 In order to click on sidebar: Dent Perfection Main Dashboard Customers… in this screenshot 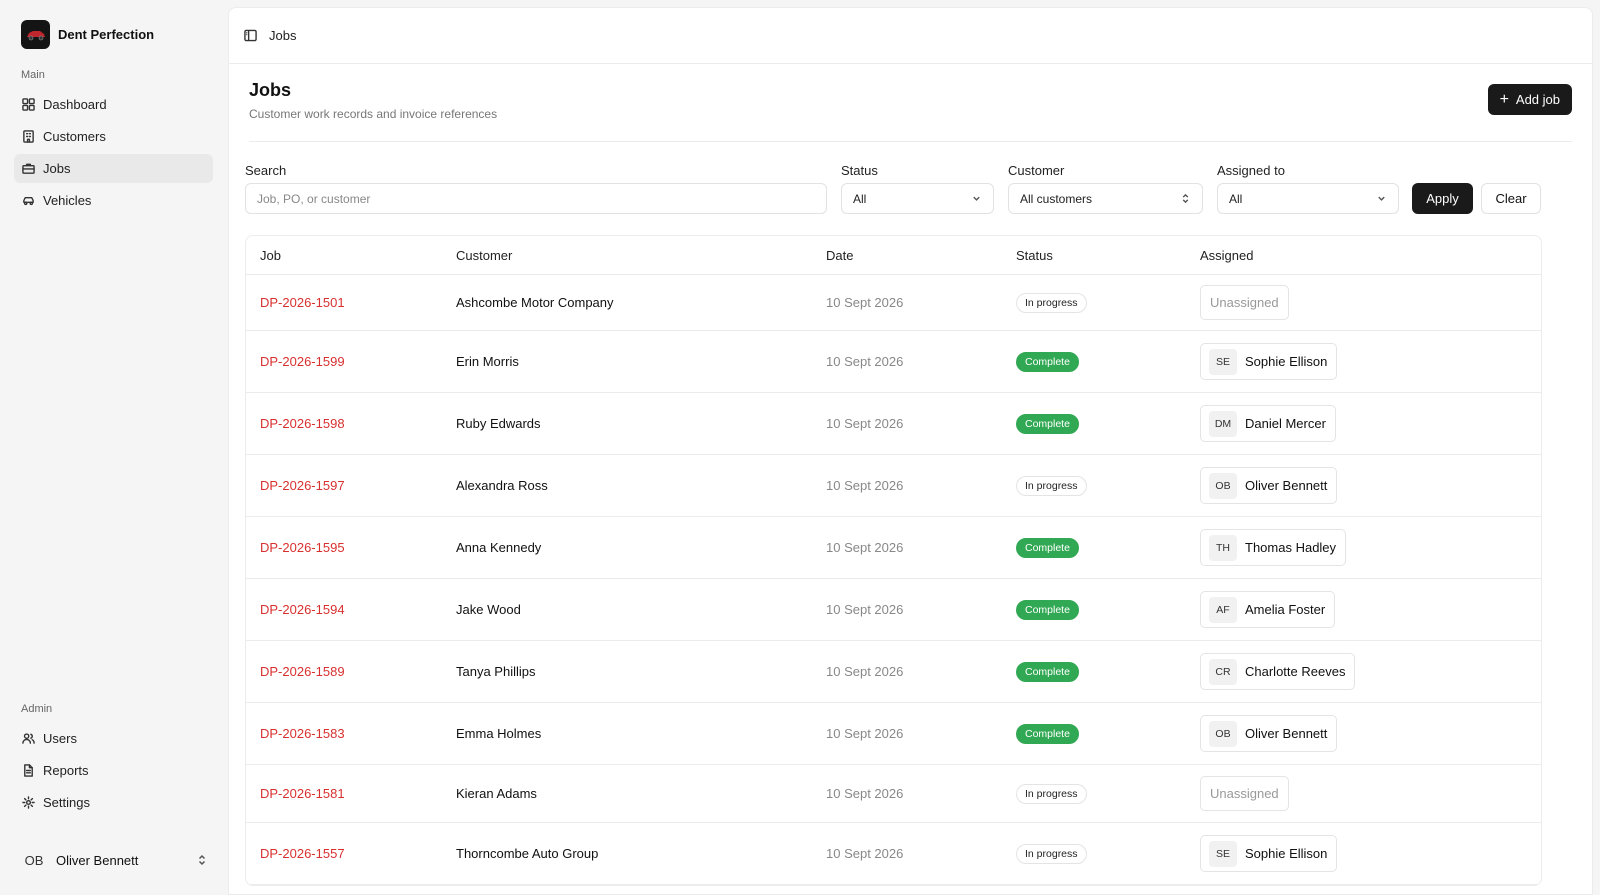, I will do `click(114, 447)`.